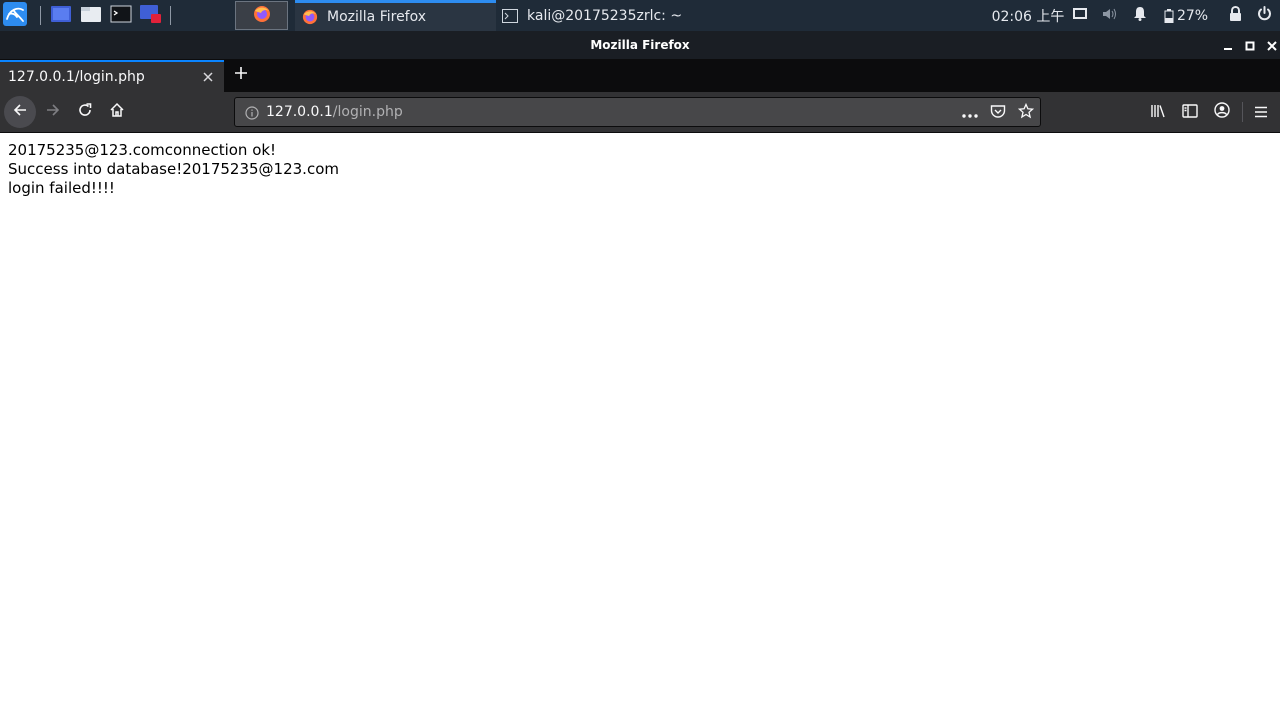 Image resolution: width=1280 pixels, height=720 pixels. I want to click on notification-tray-button, so click(1140, 15).